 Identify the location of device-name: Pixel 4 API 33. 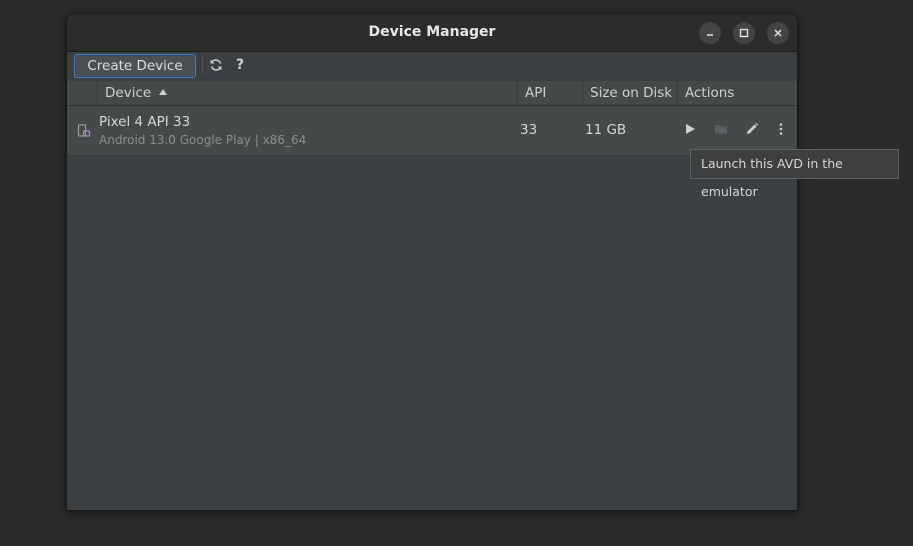
(145, 122).